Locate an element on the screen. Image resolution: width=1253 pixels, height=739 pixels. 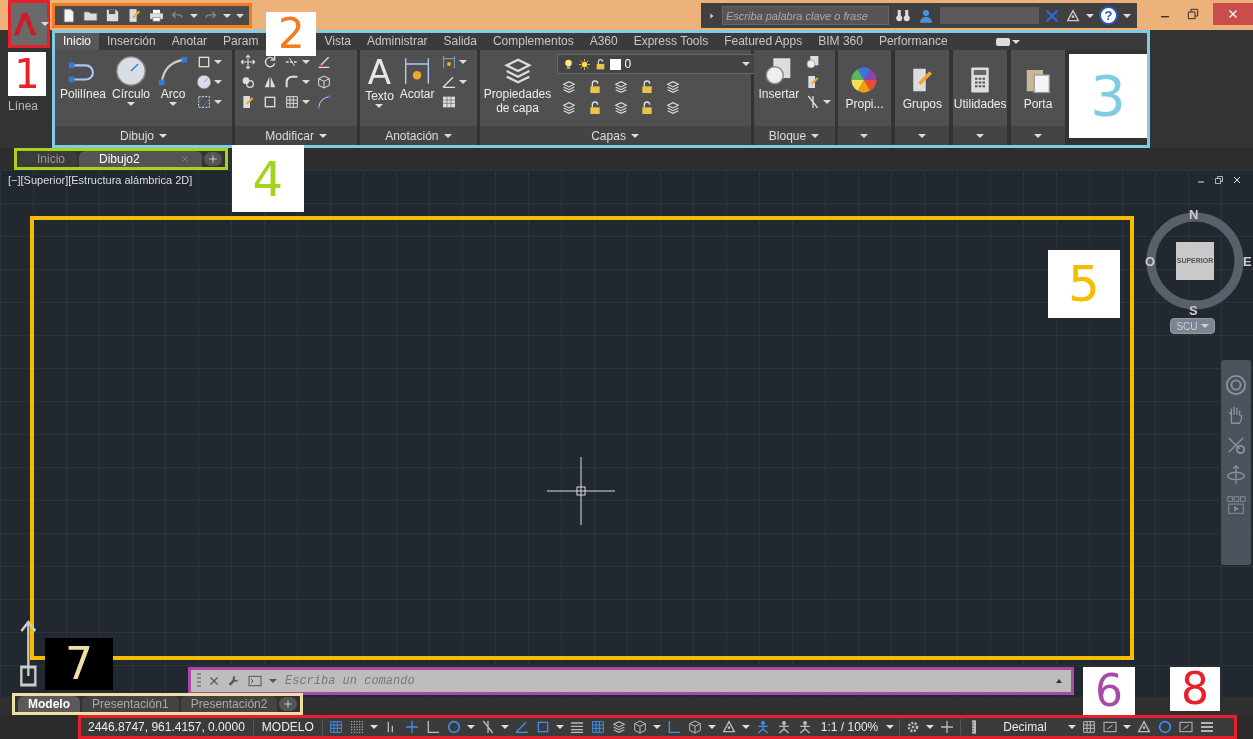
rotate-icon is located at coordinates (270, 62).